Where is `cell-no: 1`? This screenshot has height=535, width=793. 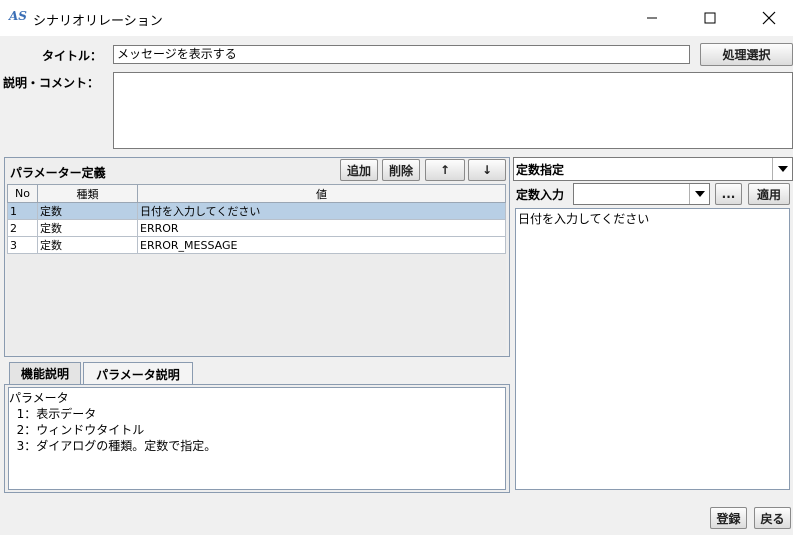
cell-no: 1 is located at coordinates (22, 211).